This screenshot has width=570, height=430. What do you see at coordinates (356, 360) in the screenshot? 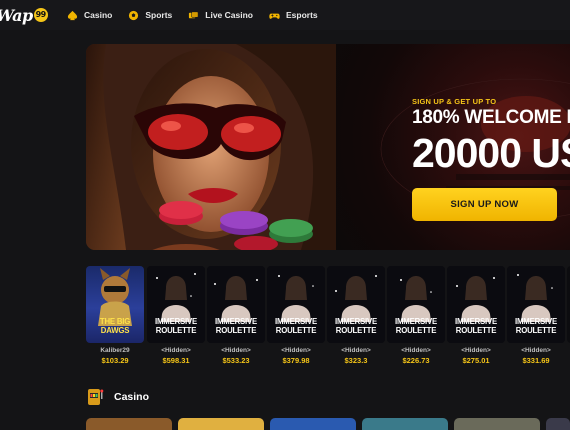
I see `win-amount: $323.3` at bounding box center [356, 360].